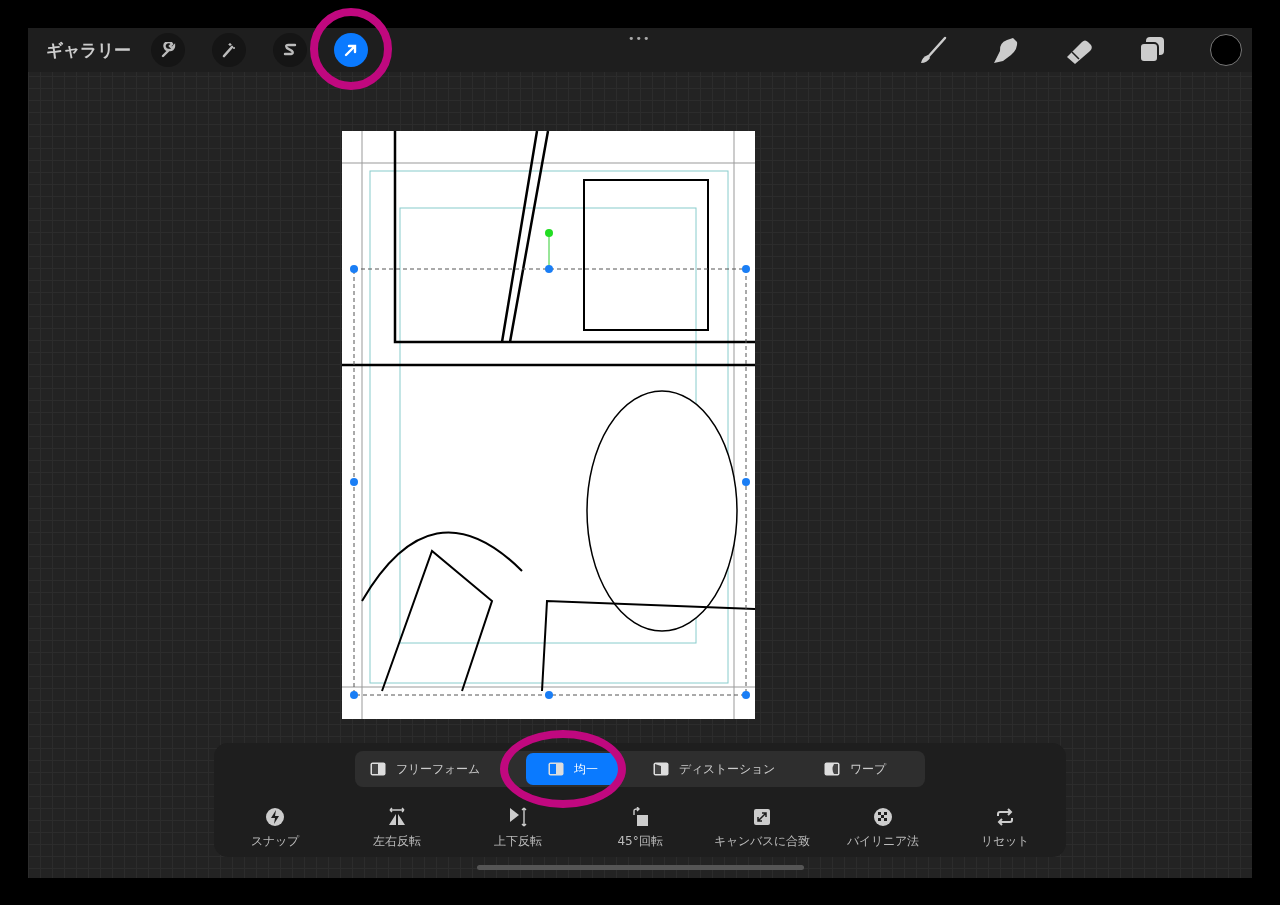 The width and height of the screenshot is (1280, 905). Describe the element at coordinates (1005, 817) in the screenshot. I see `repeat-icon` at that location.